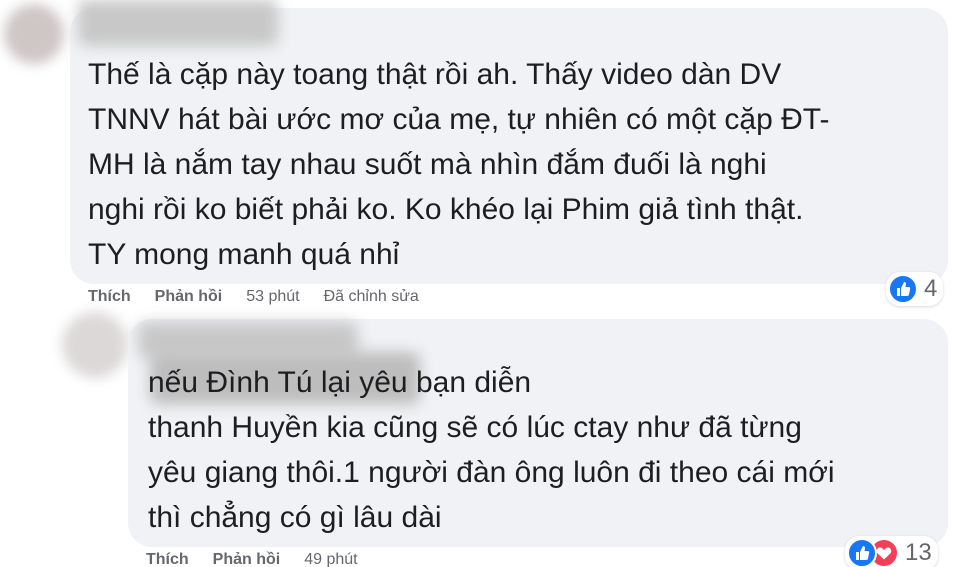 The image size is (965, 567). Describe the element at coordinates (178, 23) in the screenshot. I see `blurred-author-name` at that location.